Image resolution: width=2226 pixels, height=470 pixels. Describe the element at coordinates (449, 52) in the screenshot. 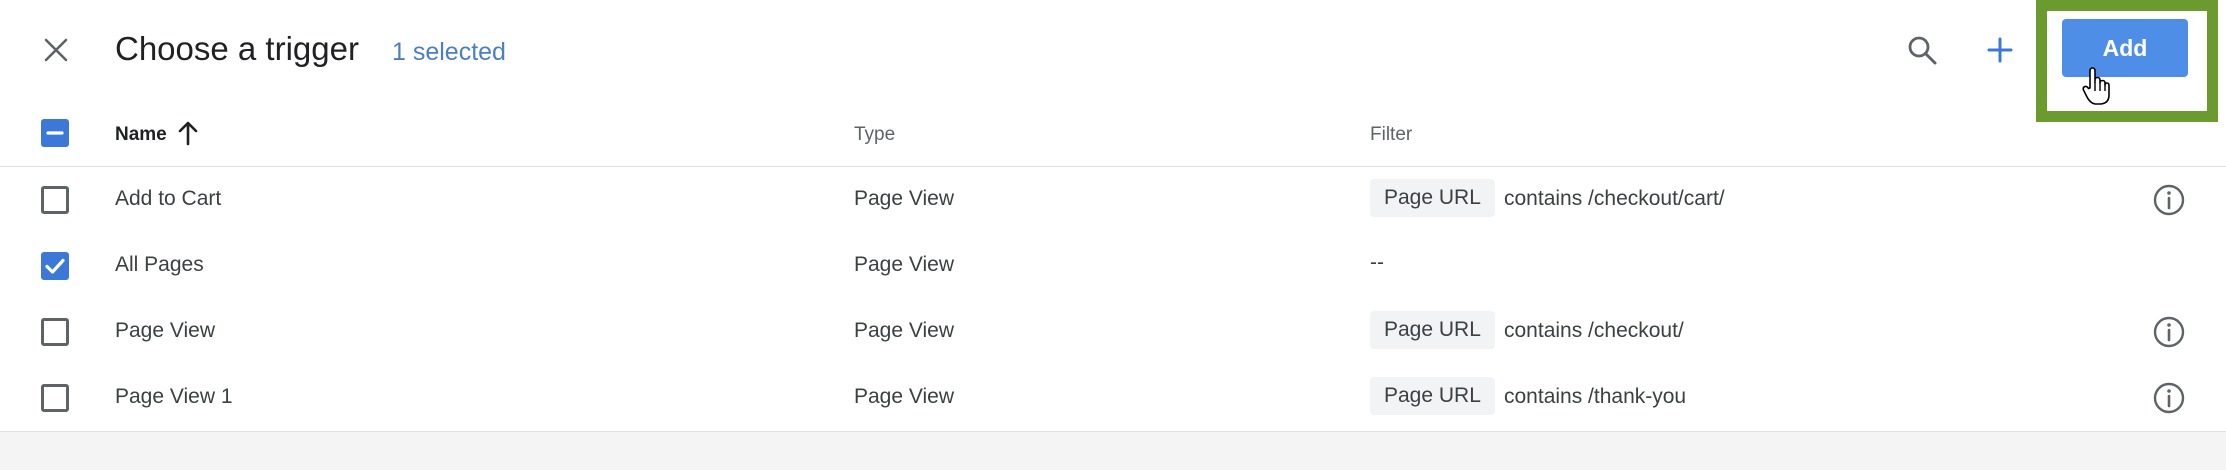

I see `selected-count: 1 selected` at that location.